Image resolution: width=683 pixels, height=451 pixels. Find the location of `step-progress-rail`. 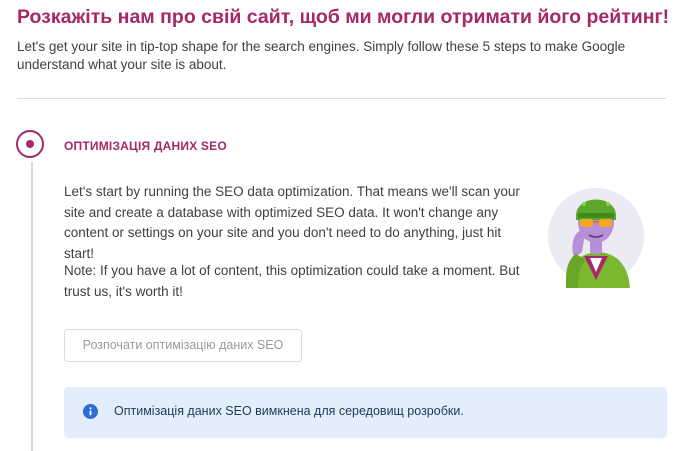

step-progress-rail is located at coordinates (32, 306).